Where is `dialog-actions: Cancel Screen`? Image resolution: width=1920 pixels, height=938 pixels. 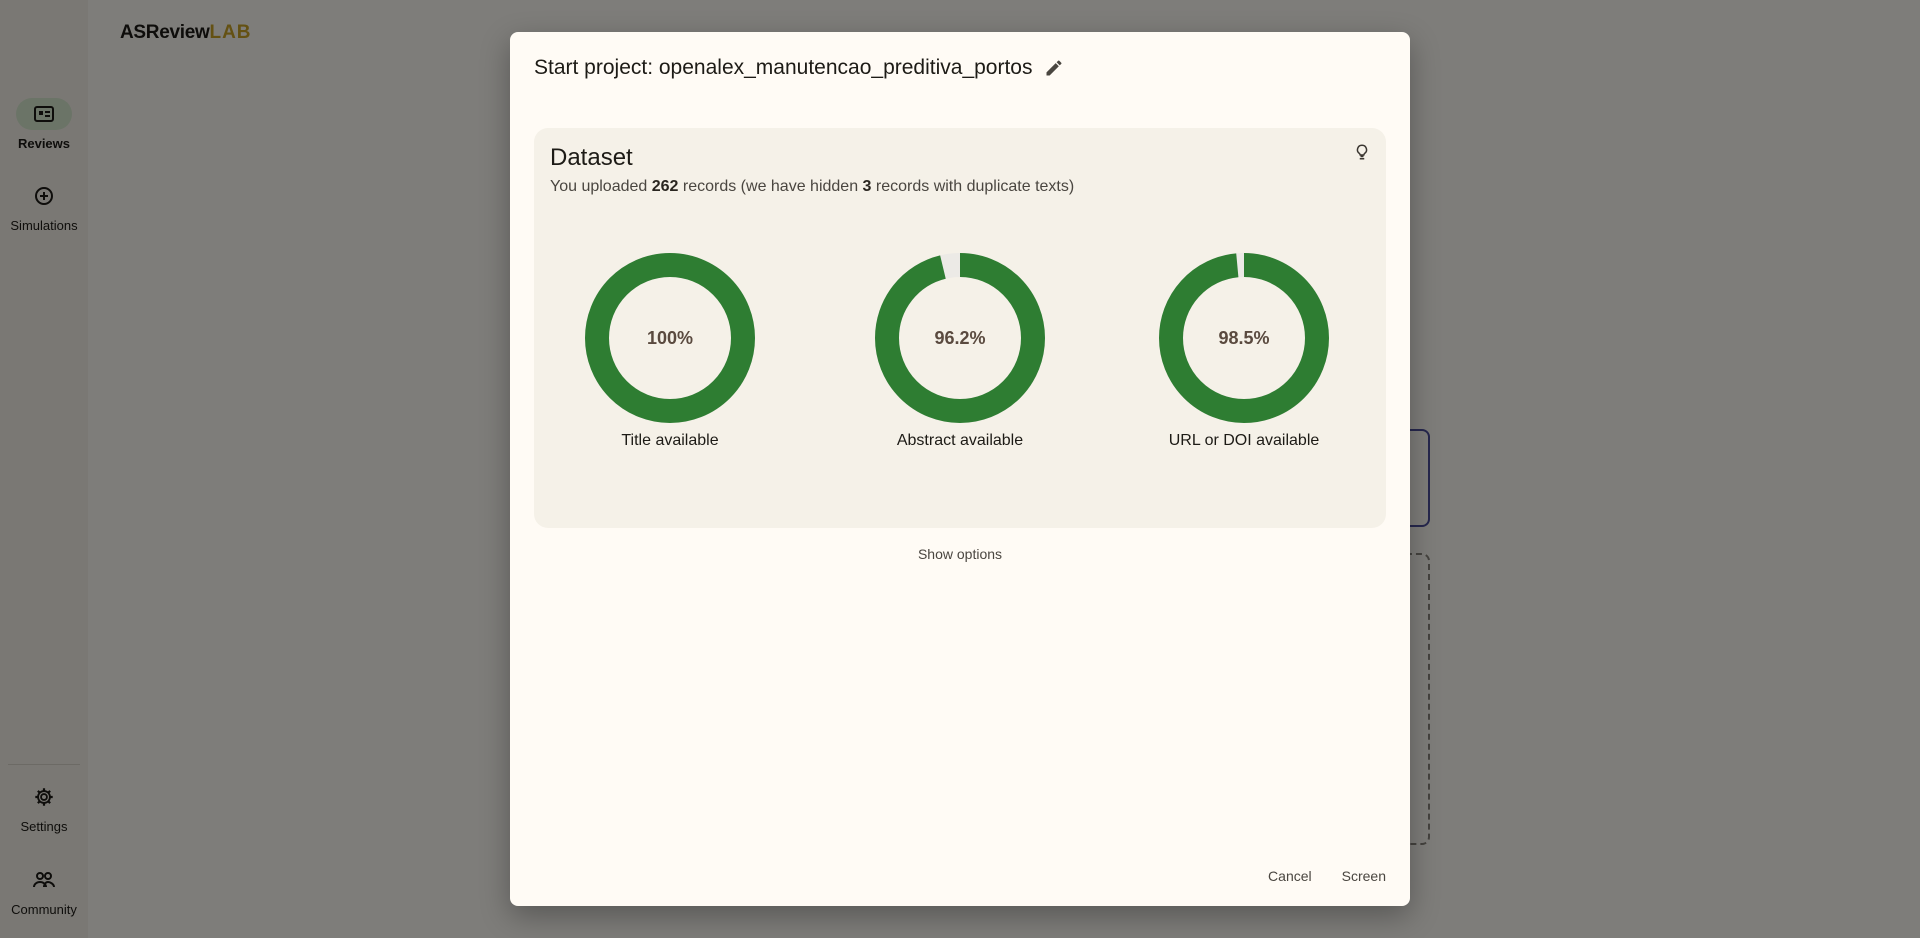 dialog-actions: Cancel Screen is located at coordinates (1327, 876).